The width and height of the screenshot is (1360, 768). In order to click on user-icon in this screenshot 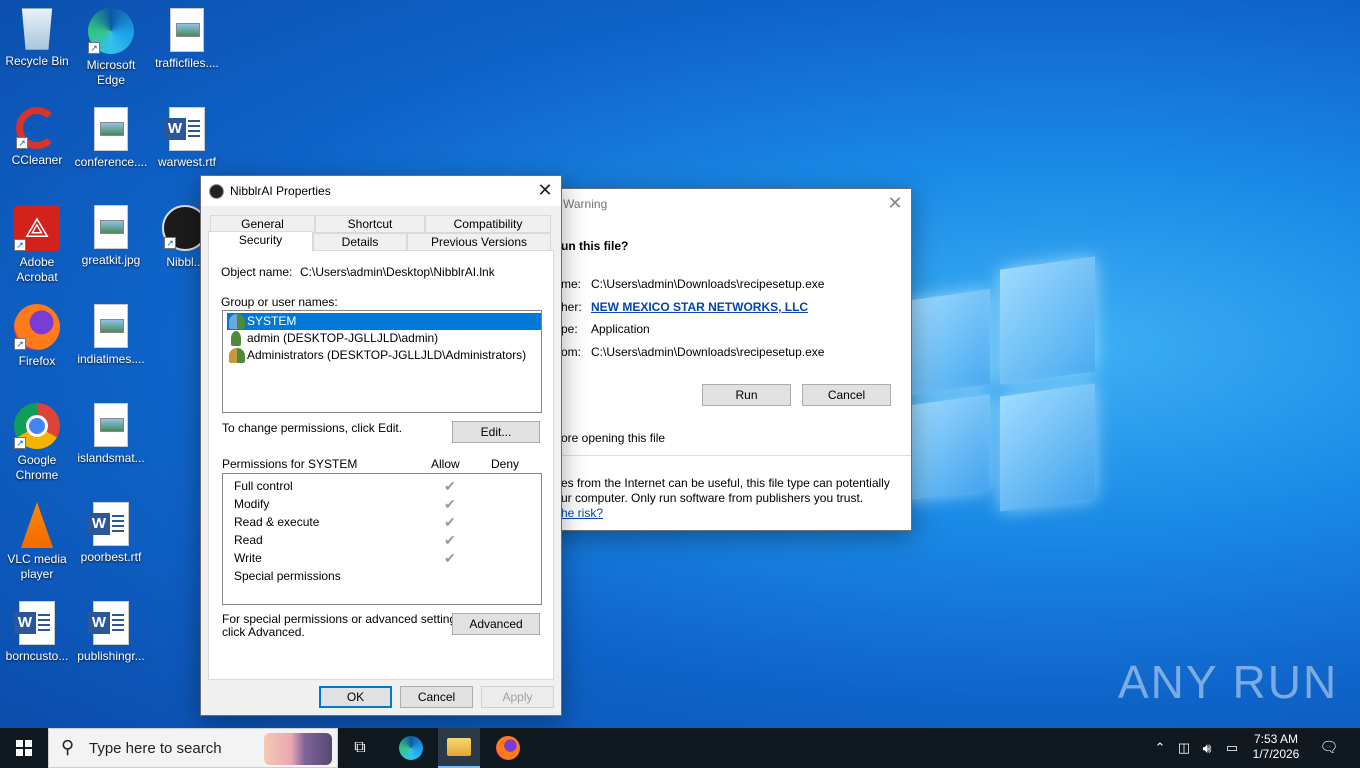, I will do `click(236, 338)`.